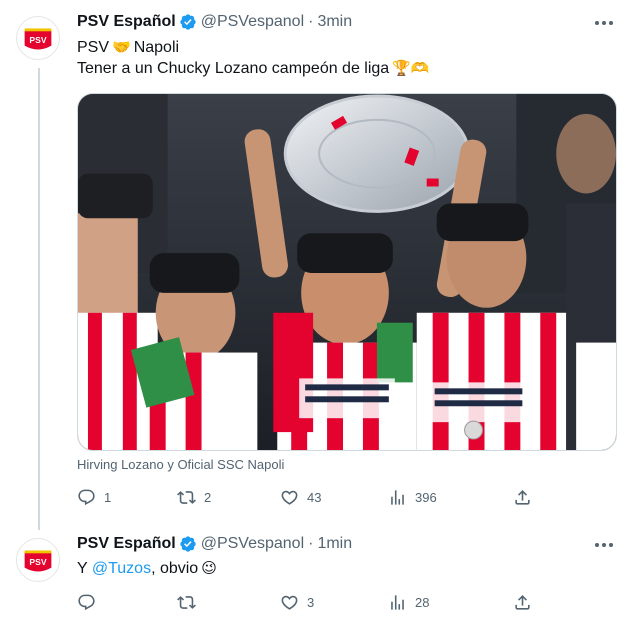 This screenshot has height=620, width=632. What do you see at coordinates (108, 497) in the screenshot?
I see `reply-count: 1` at bounding box center [108, 497].